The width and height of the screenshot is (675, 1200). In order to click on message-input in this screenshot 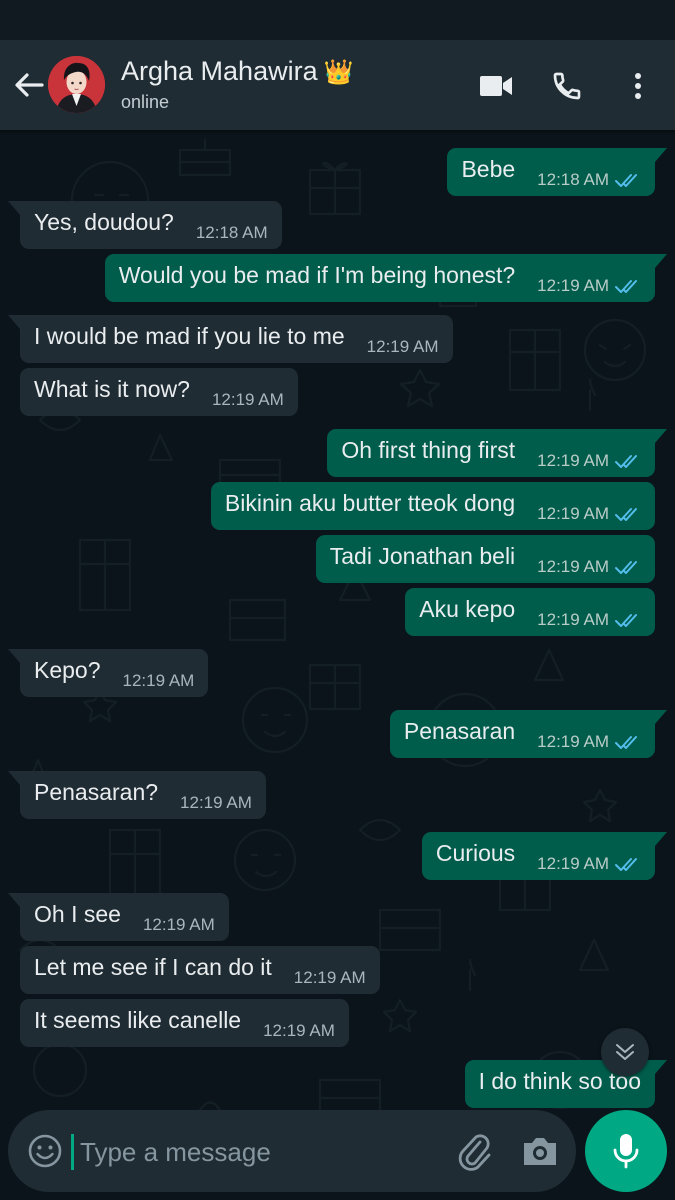, I will do `click(260, 1152)`.